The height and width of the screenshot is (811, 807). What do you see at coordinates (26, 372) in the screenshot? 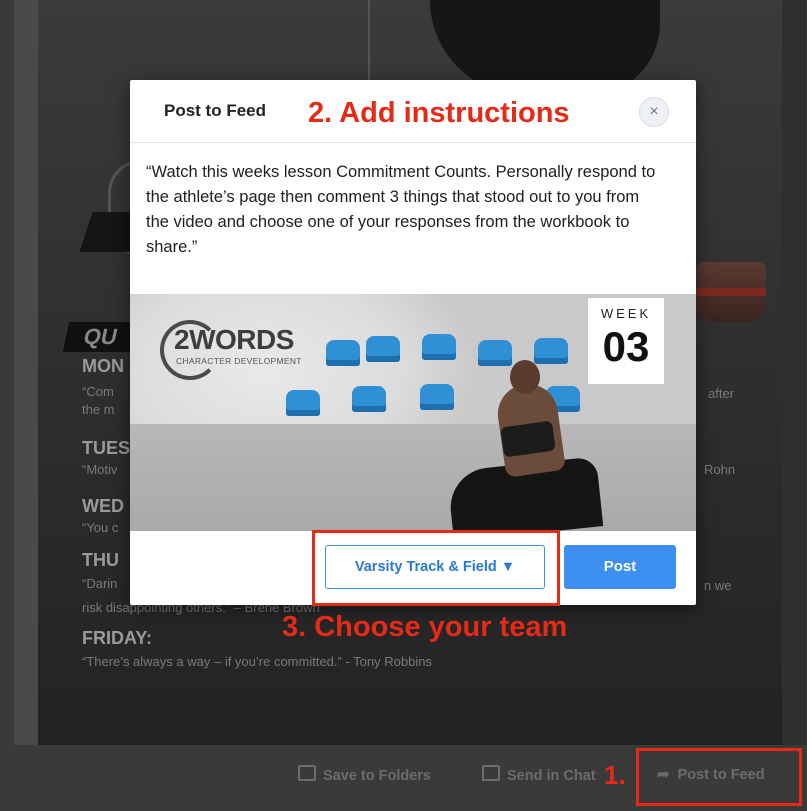
I see `left-edge` at bounding box center [26, 372].